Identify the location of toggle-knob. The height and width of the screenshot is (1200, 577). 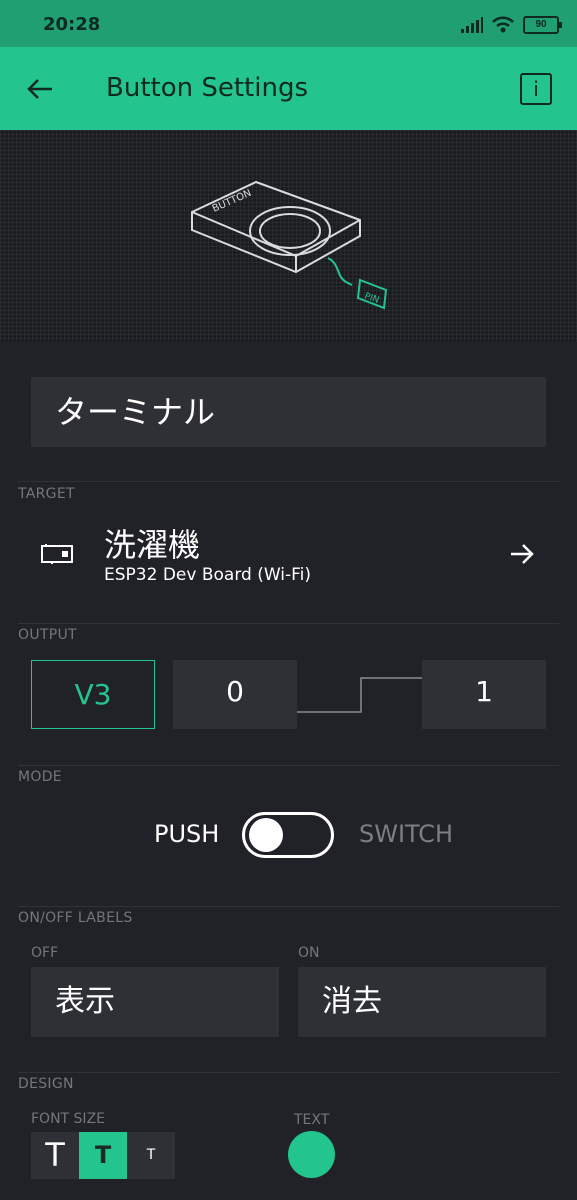
(266, 835).